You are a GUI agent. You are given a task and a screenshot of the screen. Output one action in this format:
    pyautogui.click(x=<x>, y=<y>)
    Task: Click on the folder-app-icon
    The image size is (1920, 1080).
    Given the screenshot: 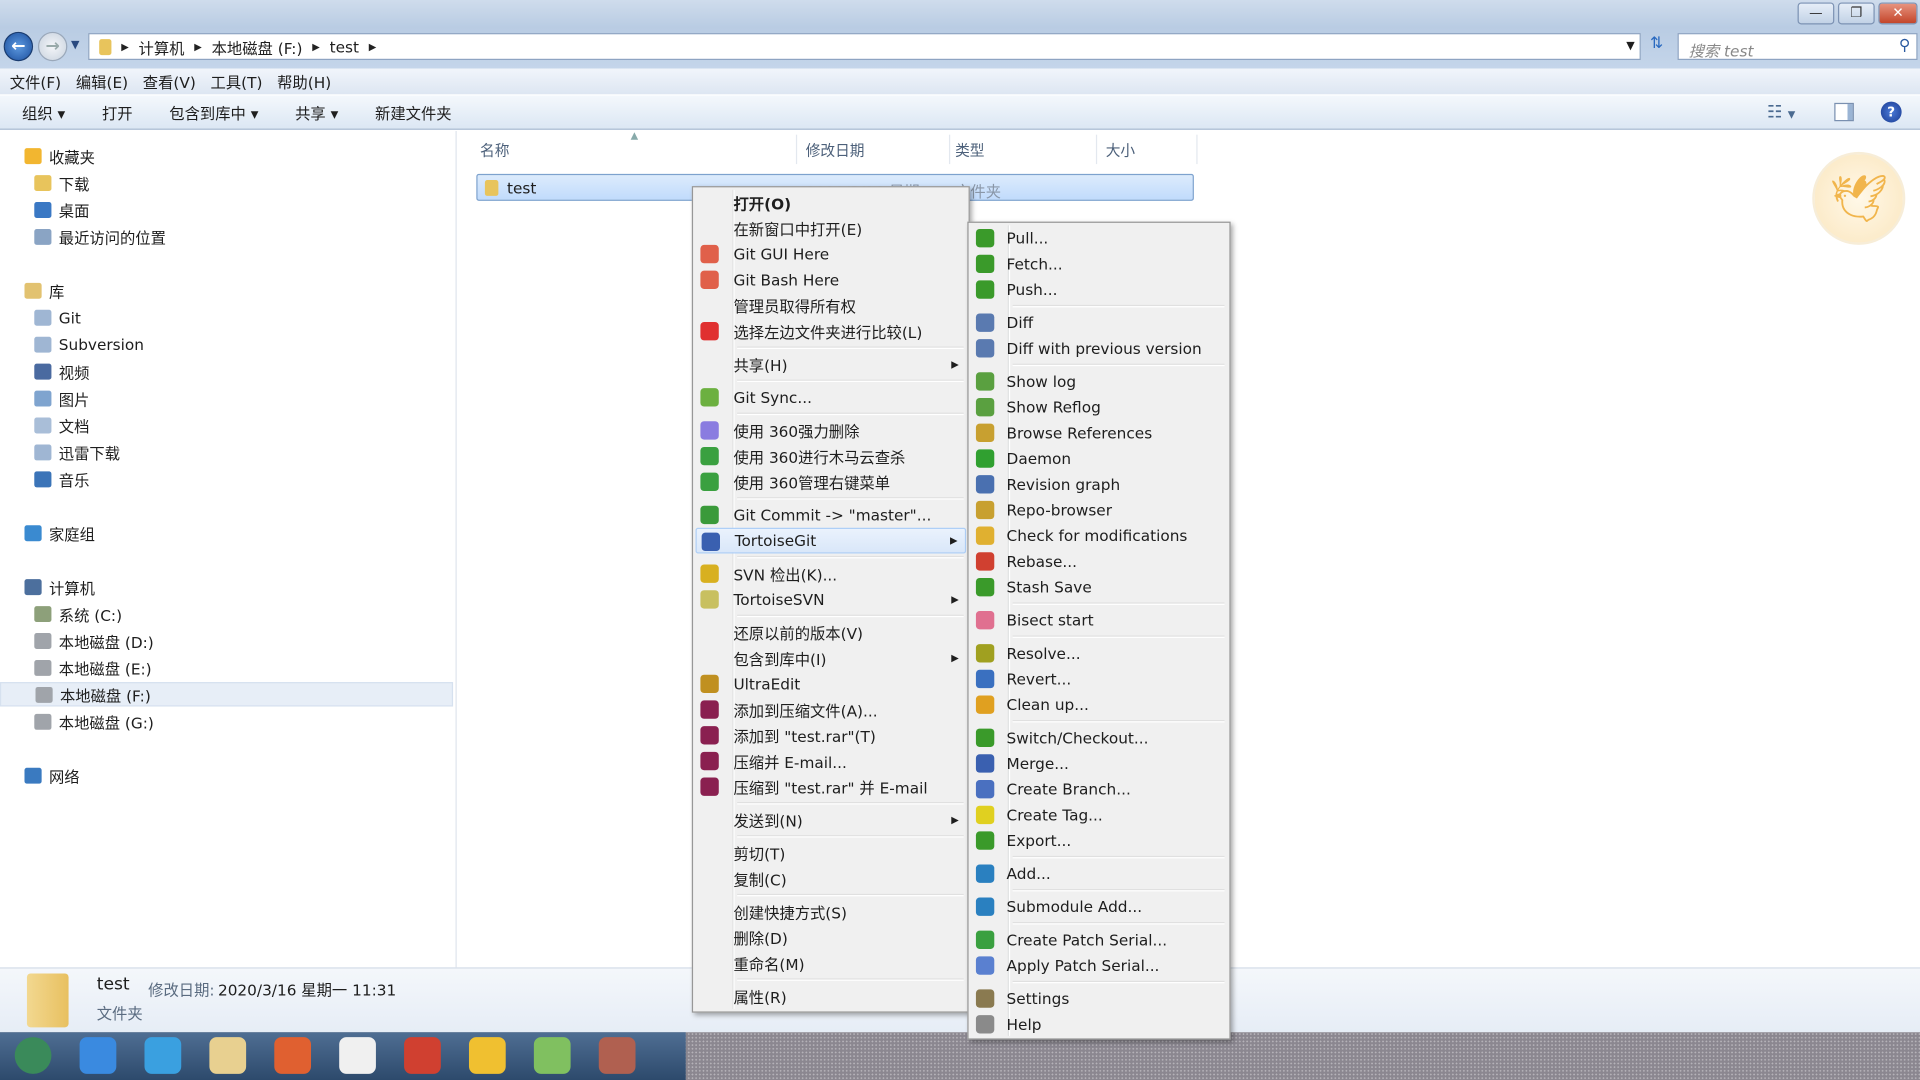 What is the action you would take?
    pyautogui.click(x=487, y=1055)
    